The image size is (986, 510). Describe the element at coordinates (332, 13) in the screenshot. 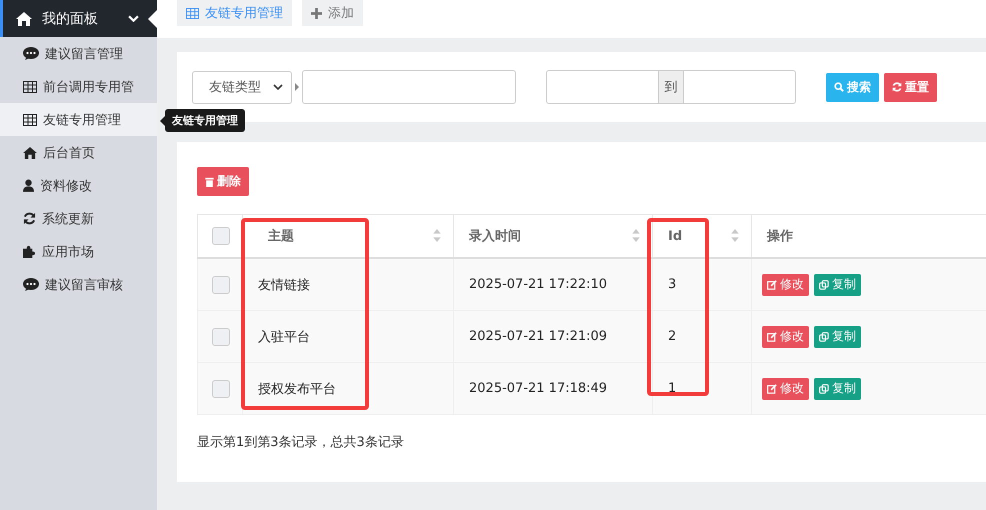

I see `tab: 添加` at that location.